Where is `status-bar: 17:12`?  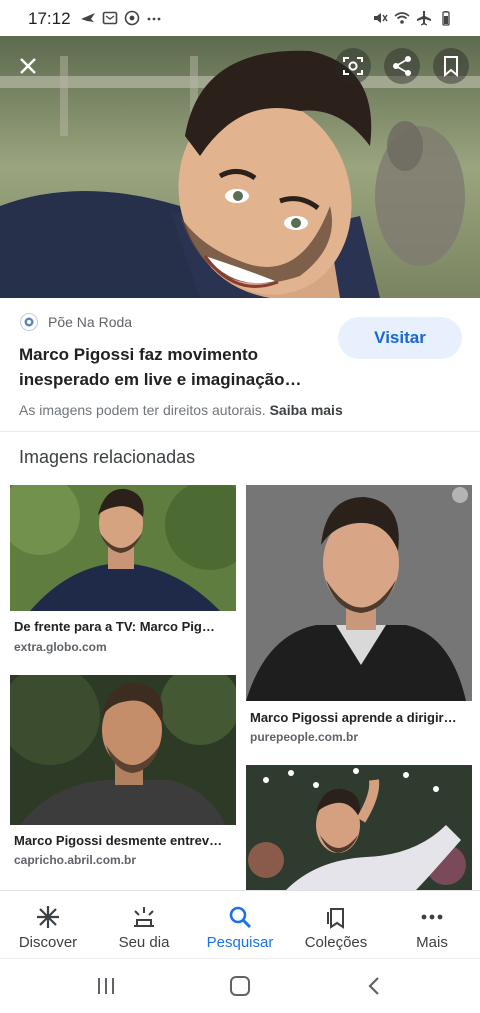
status-bar: 17:12 is located at coordinates (240, 18).